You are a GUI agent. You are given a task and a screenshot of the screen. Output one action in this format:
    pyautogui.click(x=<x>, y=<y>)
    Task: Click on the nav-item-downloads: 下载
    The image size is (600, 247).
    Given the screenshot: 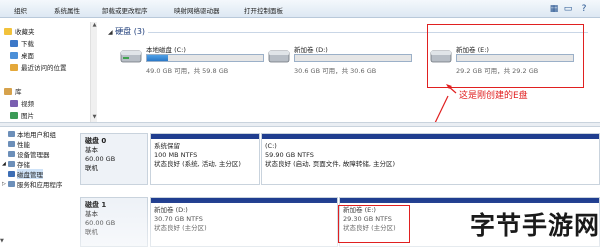 What is the action you would take?
    pyautogui.click(x=22, y=43)
    